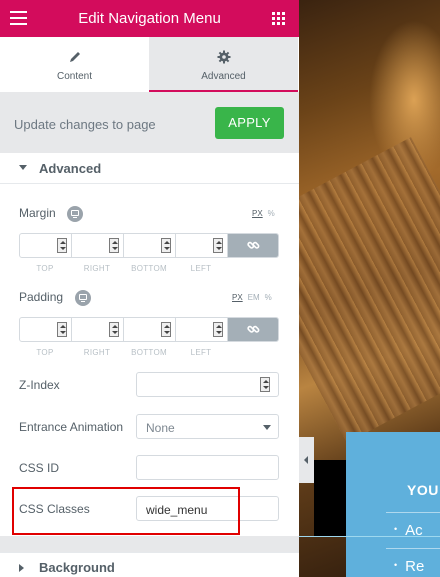  Describe the element at coordinates (207, 426) in the screenshot. I see `entrance-animation-select: None` at that location.